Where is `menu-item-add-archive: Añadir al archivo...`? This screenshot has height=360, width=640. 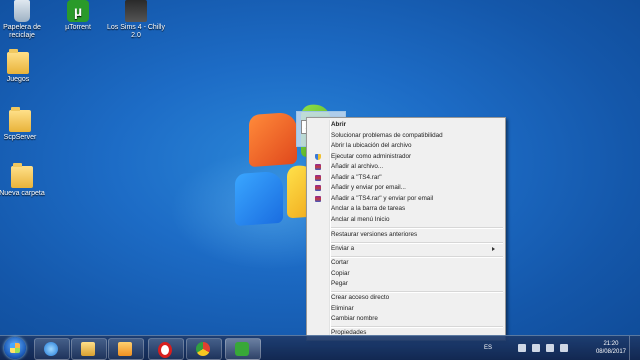 menu-item-add-archive: Añadir al archivo... is located at coordinates (406, 167).